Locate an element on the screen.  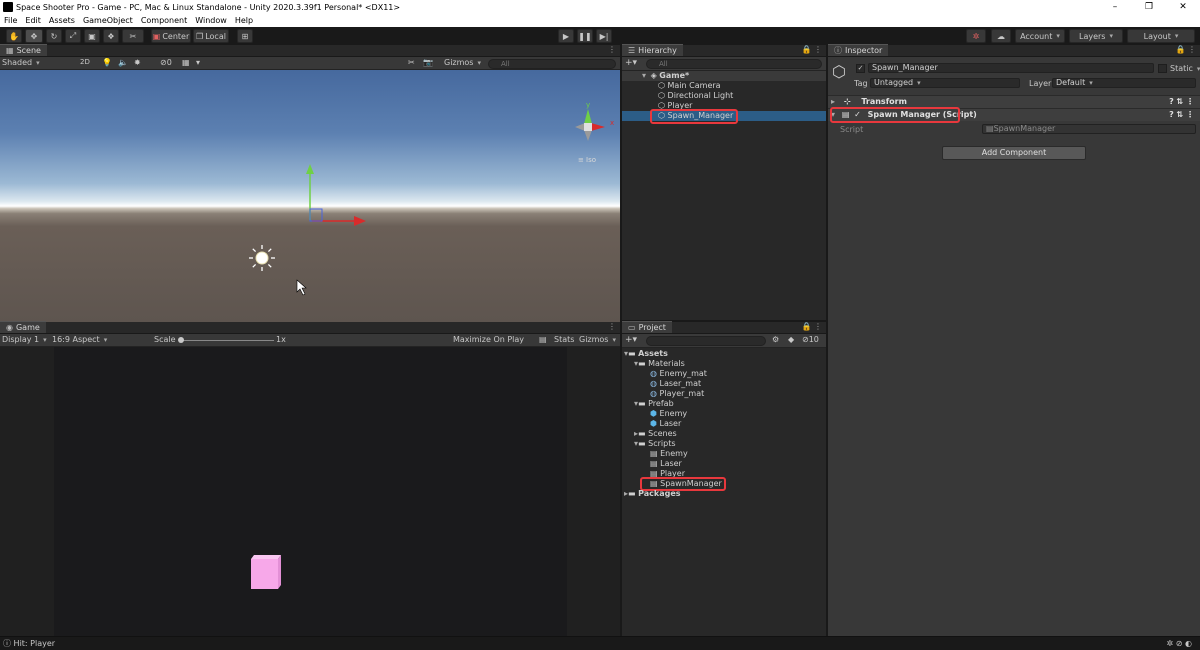
expand-arrow-icon: ▾ is located at coordinates (644, 75).